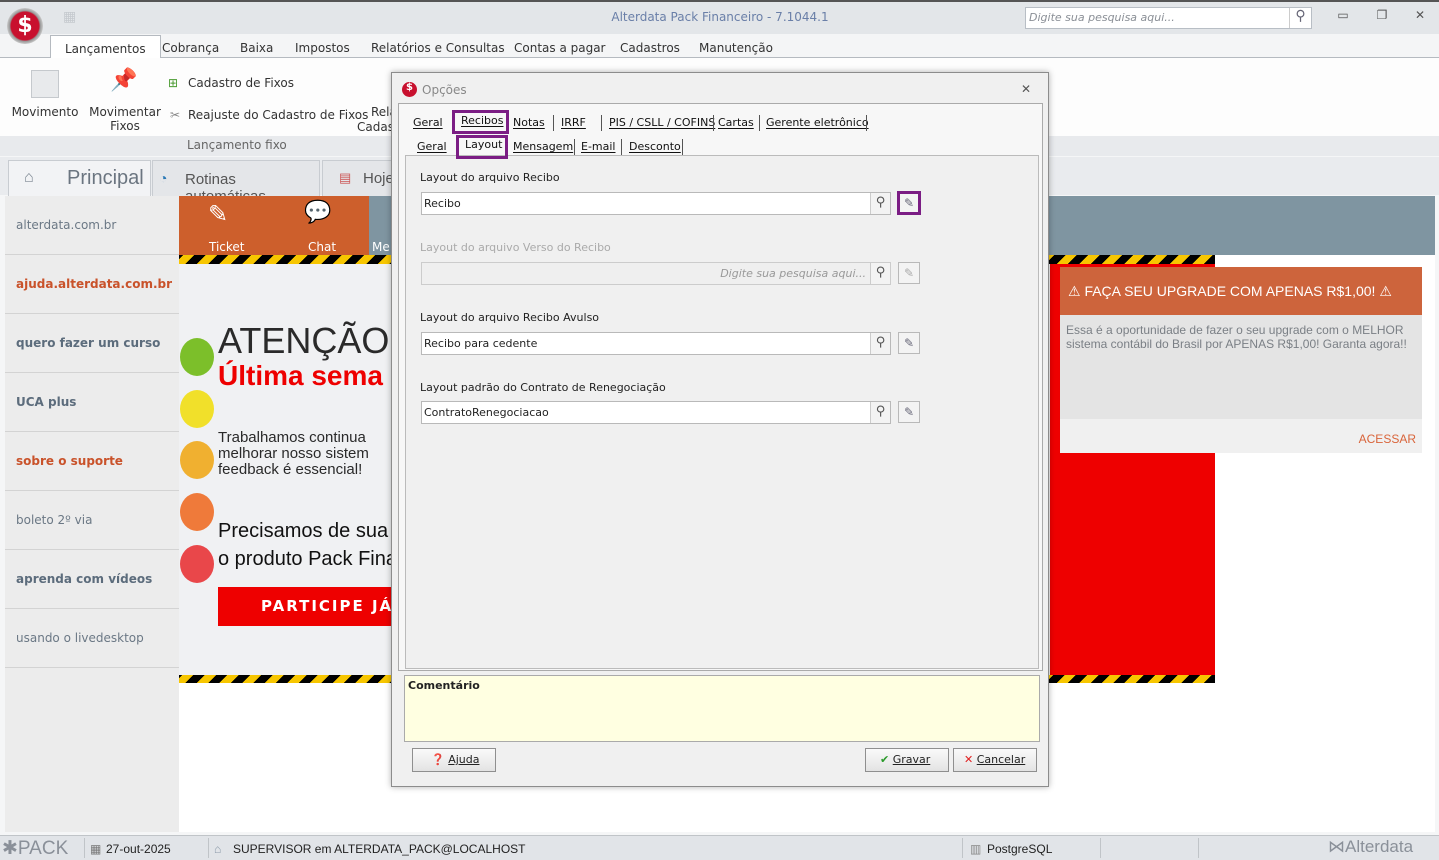 The image size is (1439, 860). What do you see at coordinates (515, 247) in the screenshot?
I see `field-label-verso: Layout do arquivo Verso do Recibo` at bounding box center [515, 247].